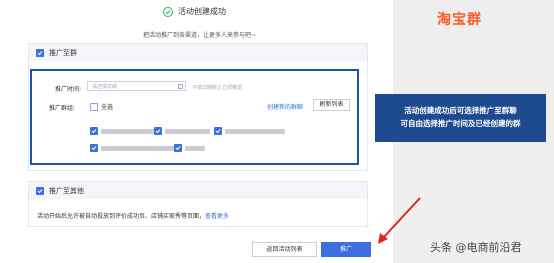 The image size is (554, 263). What do you see at coordinates (331, 105) in the screenshot?
I see `refresh-list-button: 刷新列表` at bounding box center [331, 105].